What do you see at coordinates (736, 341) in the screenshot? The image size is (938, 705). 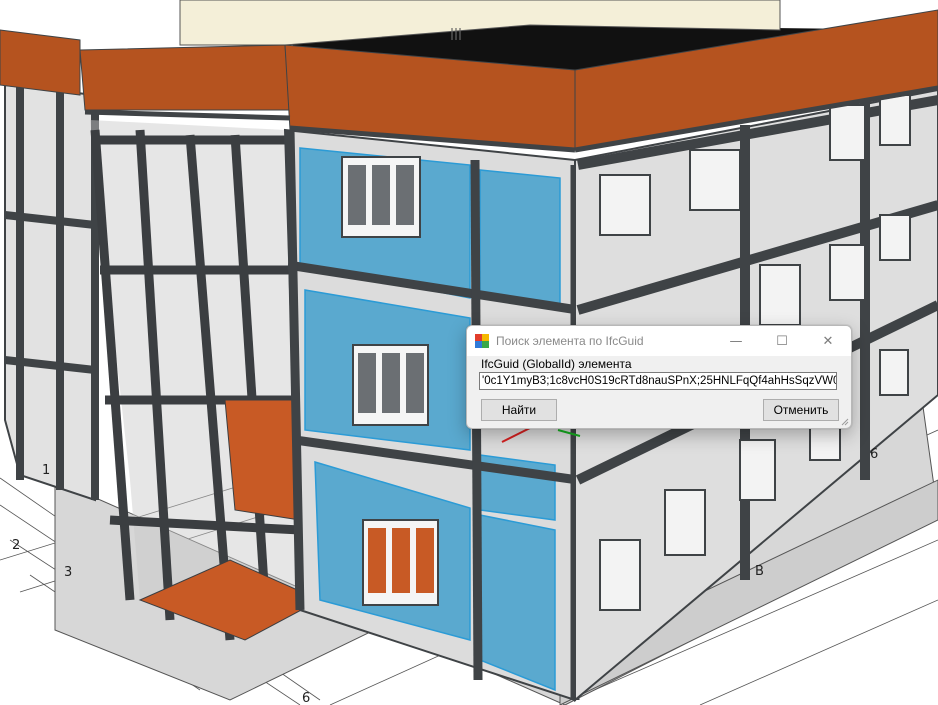 I see `minimize-button: —` at bounding box center [736, 341].